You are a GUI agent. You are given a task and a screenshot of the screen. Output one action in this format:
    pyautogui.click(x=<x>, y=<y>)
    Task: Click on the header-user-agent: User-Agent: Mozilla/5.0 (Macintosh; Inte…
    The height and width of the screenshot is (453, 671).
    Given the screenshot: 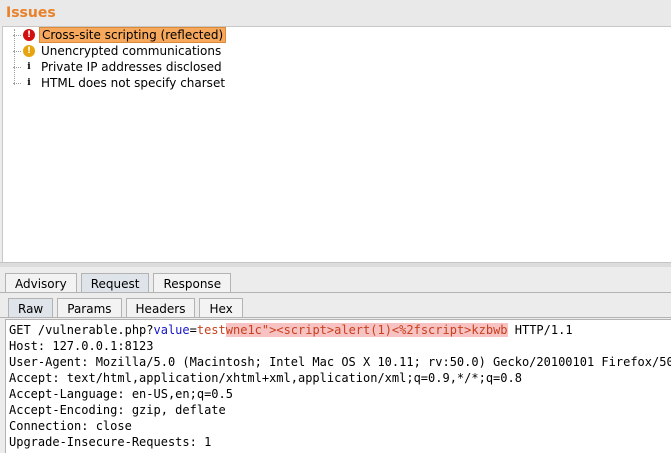 What is the action you would take?
    pyautogui.click(x=340, y=362)
    